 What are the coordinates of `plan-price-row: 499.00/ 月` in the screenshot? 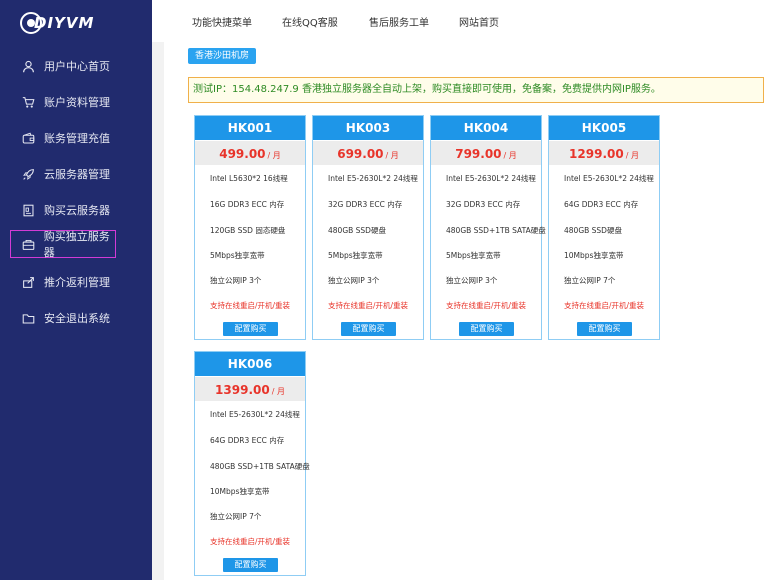 It's located at (250, 153).